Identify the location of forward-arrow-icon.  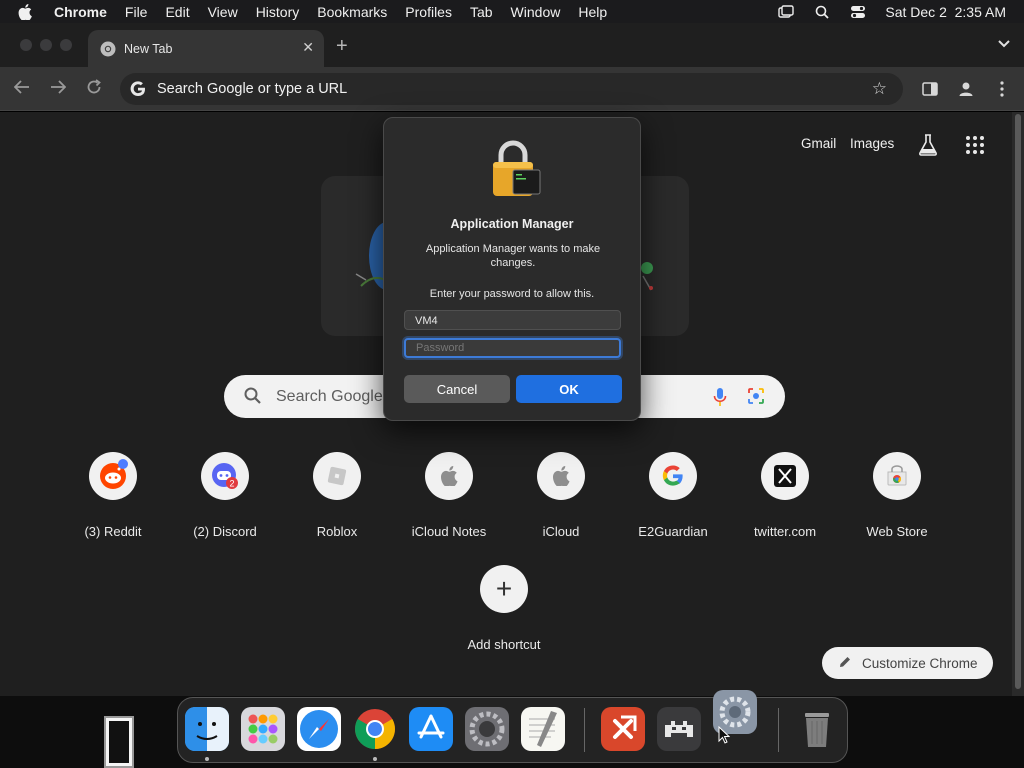
(58, 89).